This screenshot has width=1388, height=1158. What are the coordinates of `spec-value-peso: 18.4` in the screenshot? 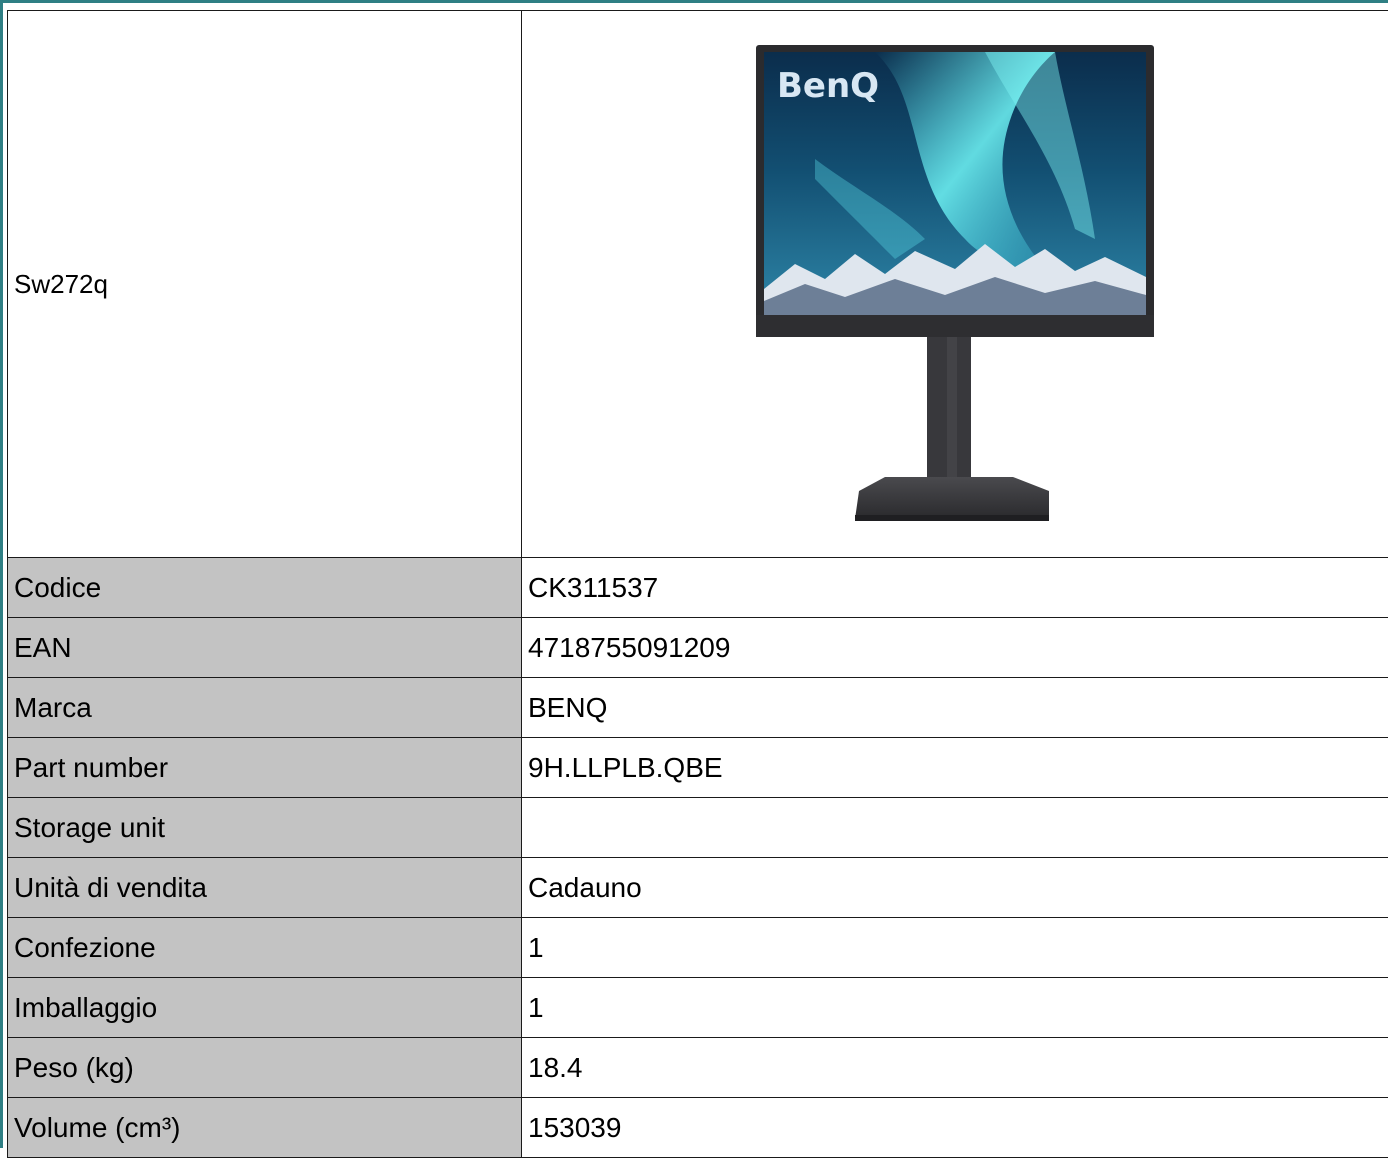 It's located at (955, 1068).